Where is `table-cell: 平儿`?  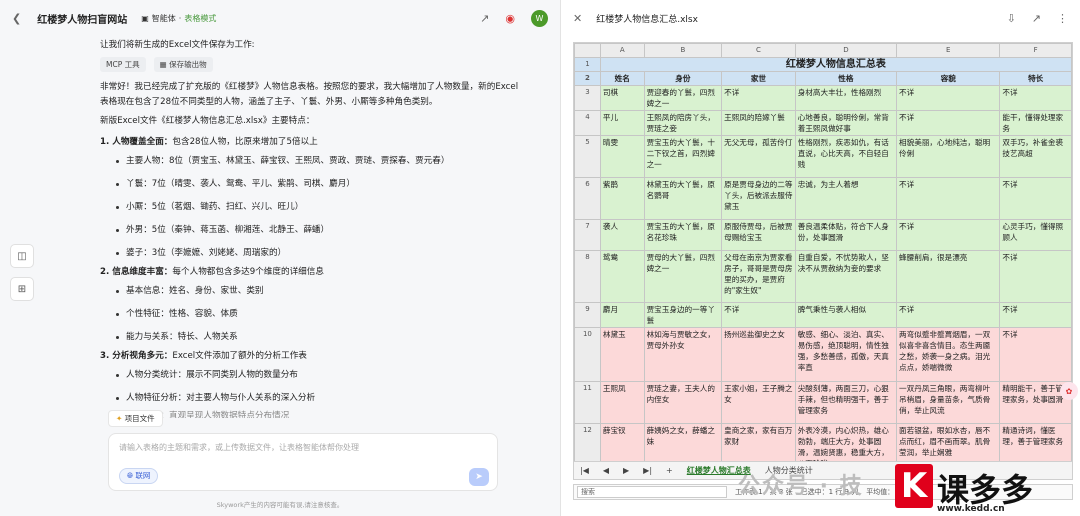
table-cell: 平儿 is located at coordinates (622, 123).